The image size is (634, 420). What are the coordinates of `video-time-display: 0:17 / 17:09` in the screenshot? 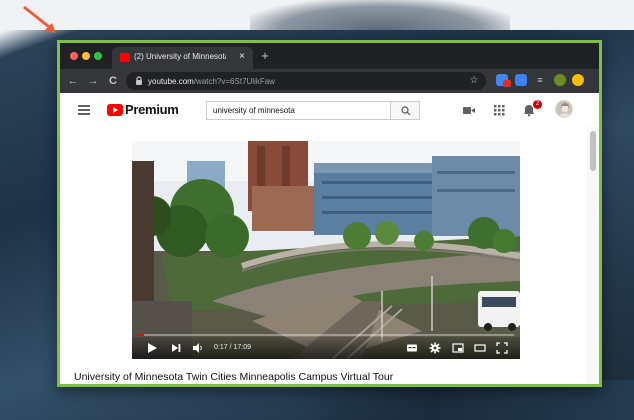 It's located at (232, 347).